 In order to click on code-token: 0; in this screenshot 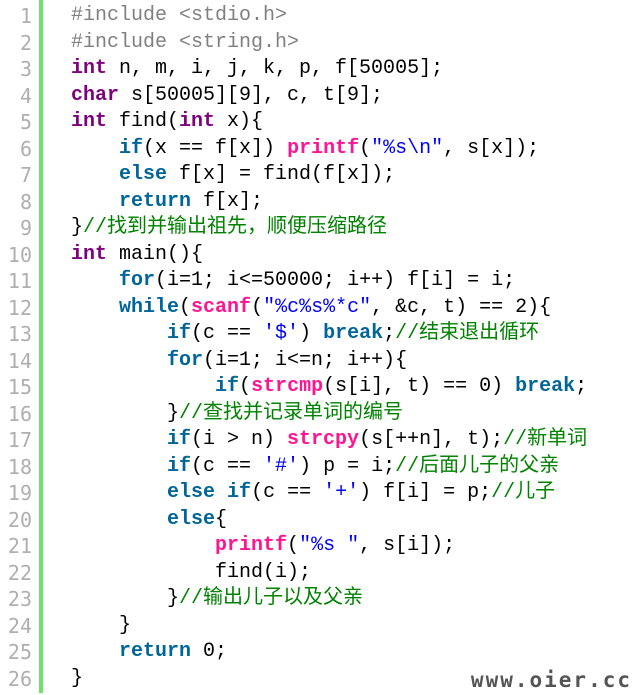, I will do `click(209, 651)`.